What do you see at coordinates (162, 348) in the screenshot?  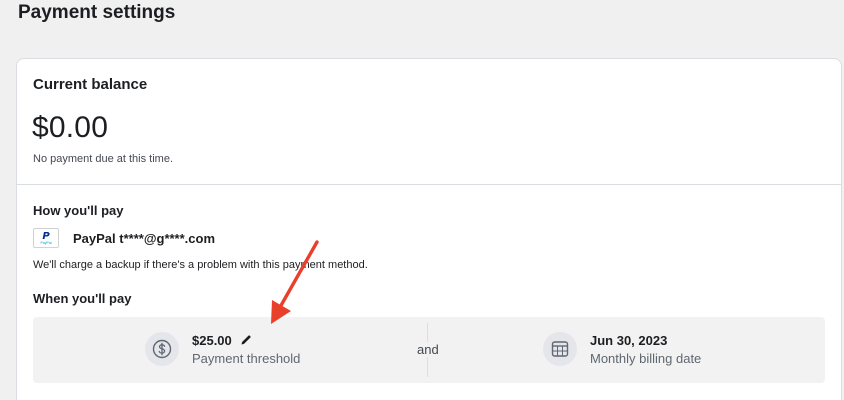 I see `dollar-circle-icon` at bounding box center [162, 348].